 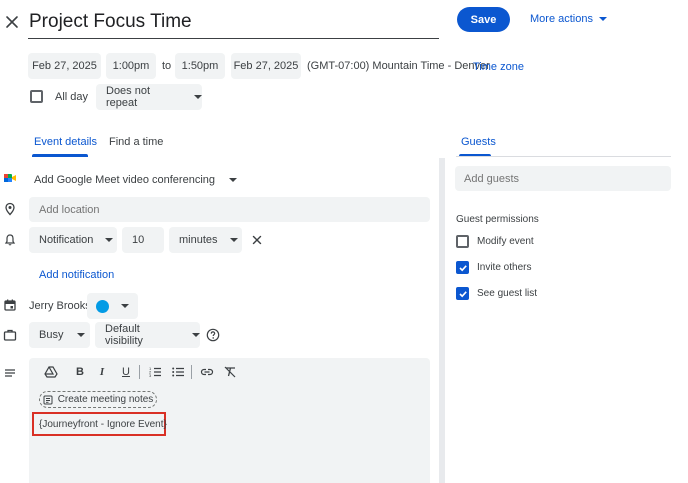 What do you see at coordinates (10, 240) in the screenshot?
I see `bell-icon` at bounding box center [10, 240].